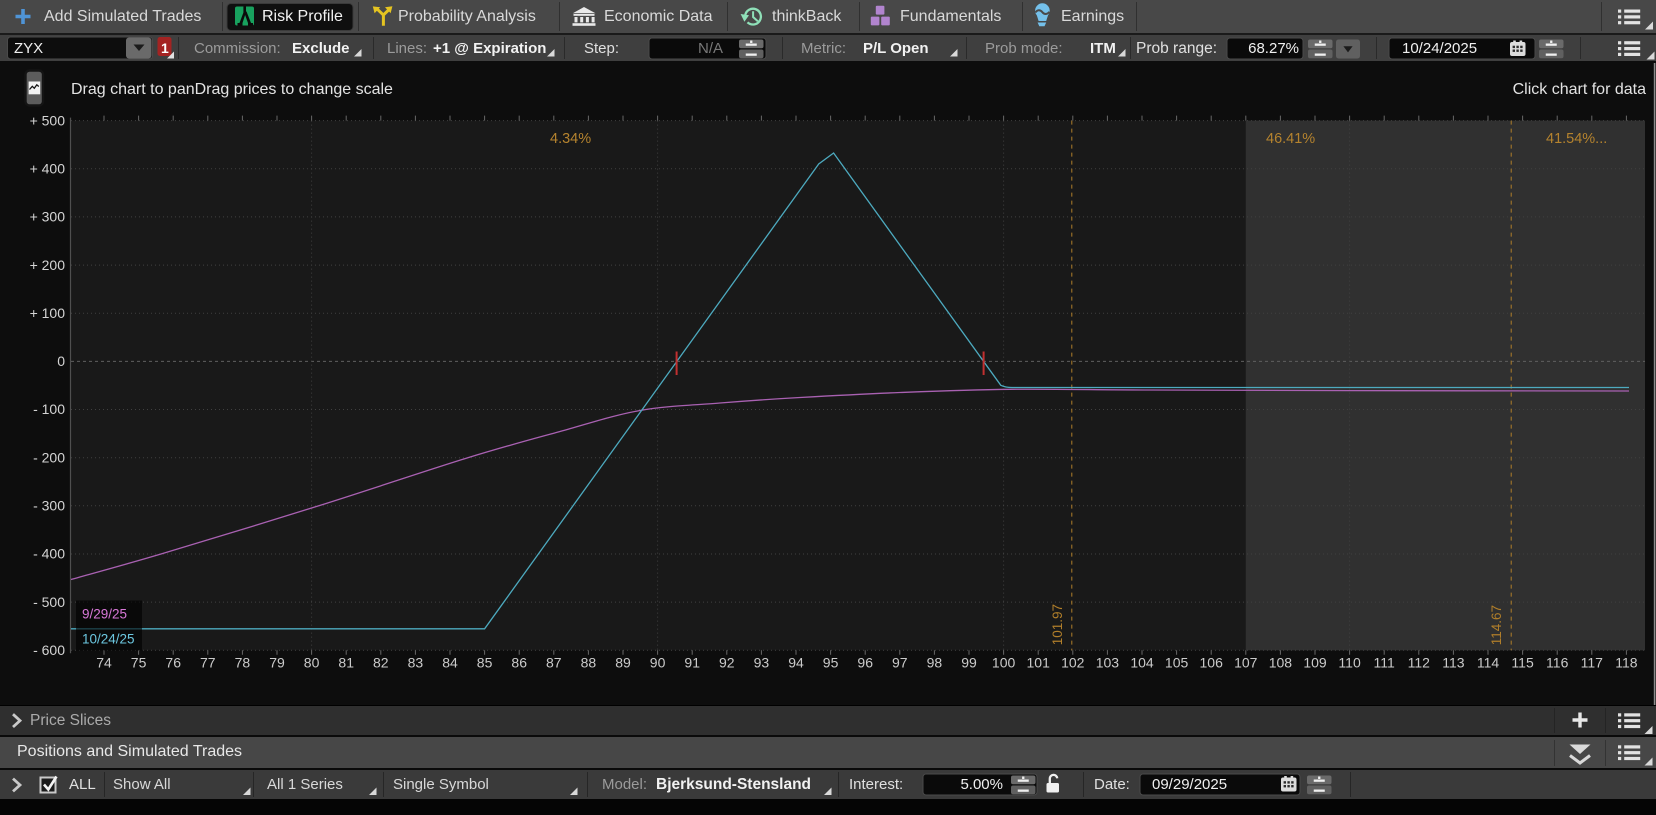 This screenshot has width=1656, height=815. Describe the element at coordinates (48, 265) in the screenshot. I see `svg-text: + 200` at that location.